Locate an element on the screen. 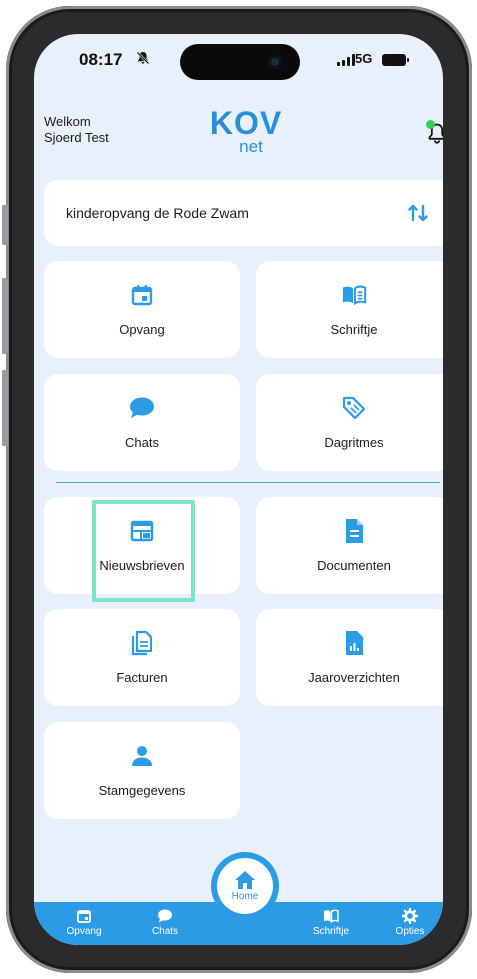  person-icon is located at coordinates (142, 756).